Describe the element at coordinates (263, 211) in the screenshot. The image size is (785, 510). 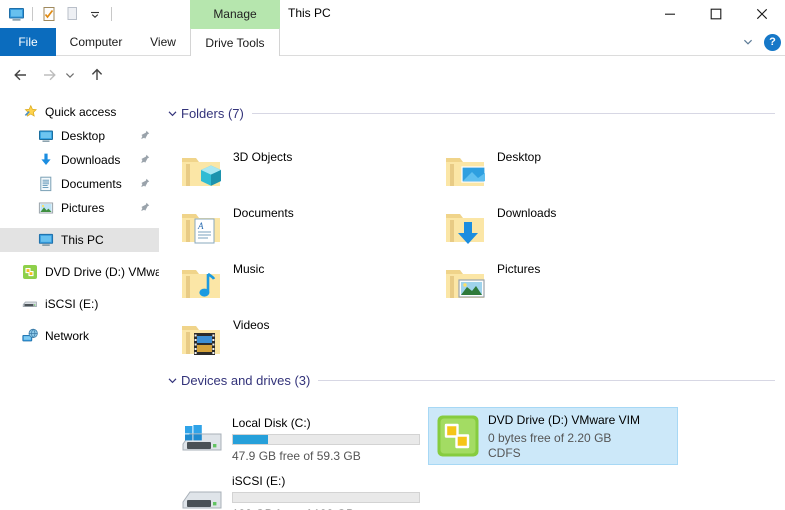
I see `folder-tile-info: Documents` at that location.